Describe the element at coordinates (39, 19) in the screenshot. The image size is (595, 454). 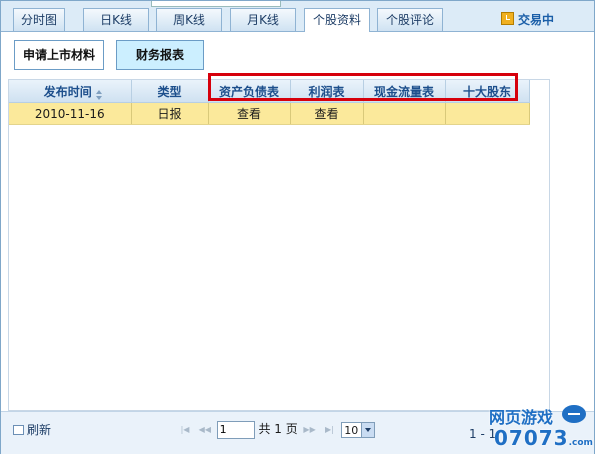
I see `tab-intraday: 分时图` at that location.